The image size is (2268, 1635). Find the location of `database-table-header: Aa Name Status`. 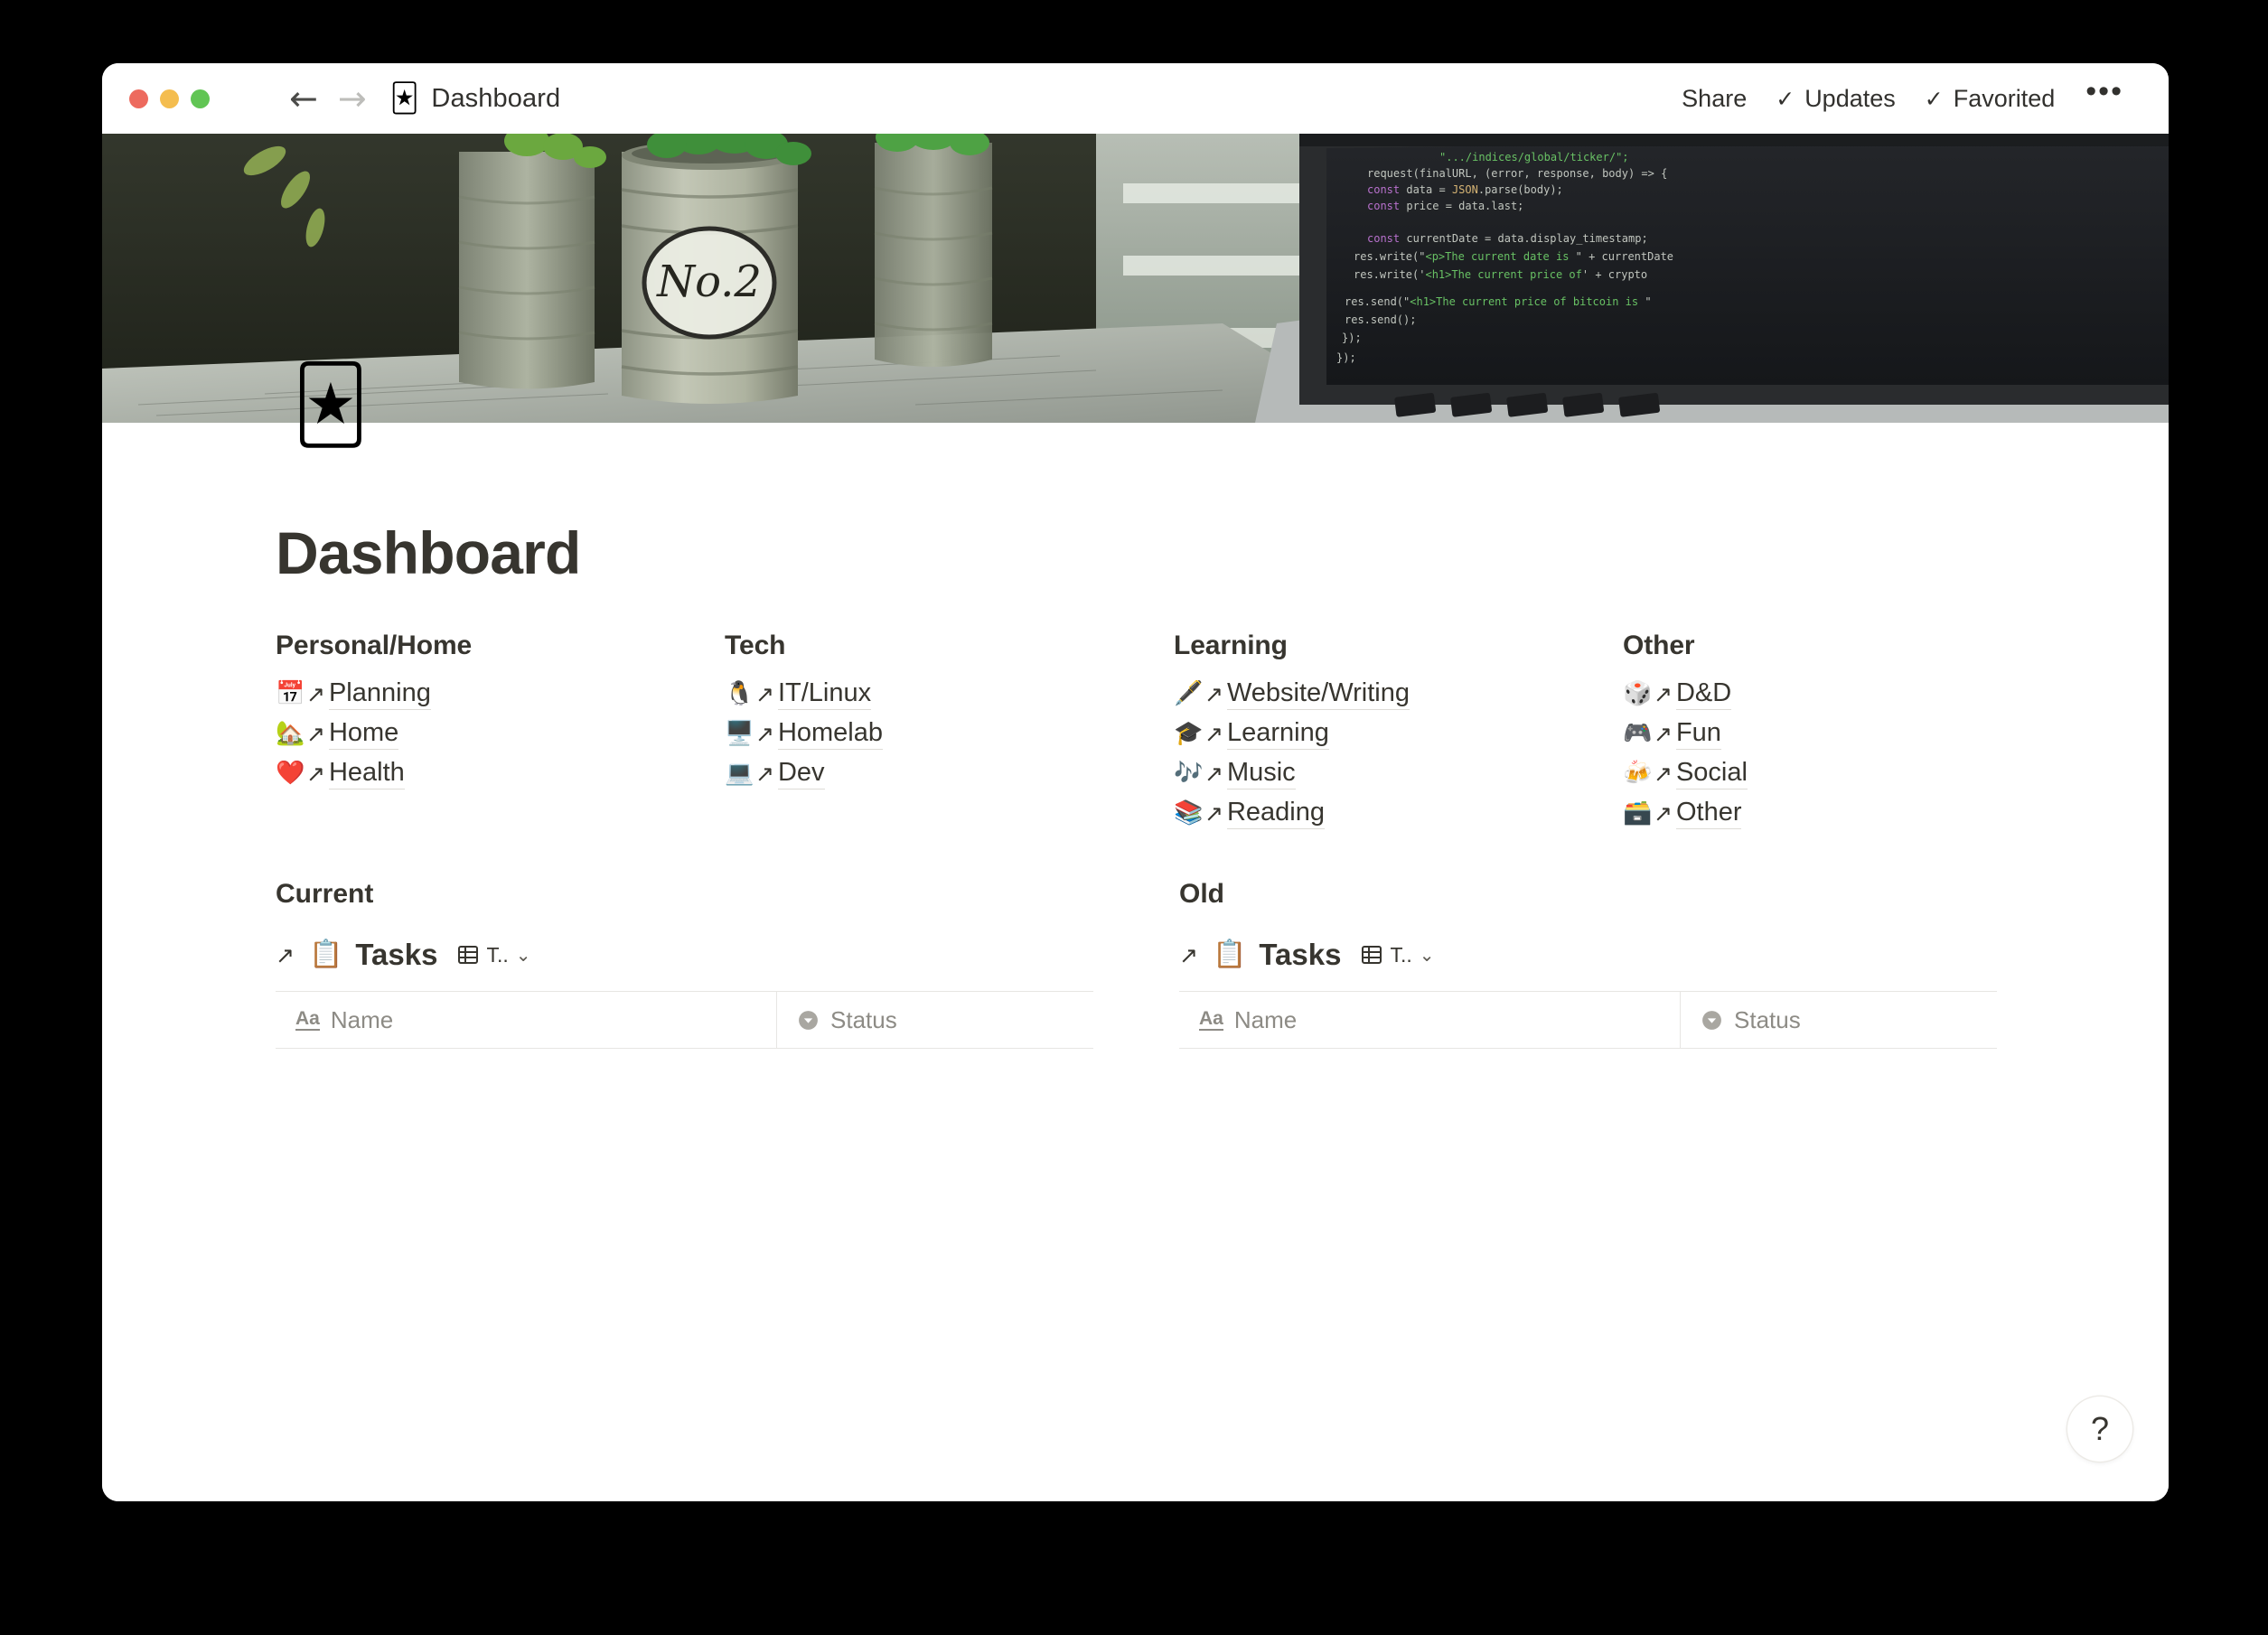

database-table-header: Aa Name Status is located at coordinates (684, 1020).